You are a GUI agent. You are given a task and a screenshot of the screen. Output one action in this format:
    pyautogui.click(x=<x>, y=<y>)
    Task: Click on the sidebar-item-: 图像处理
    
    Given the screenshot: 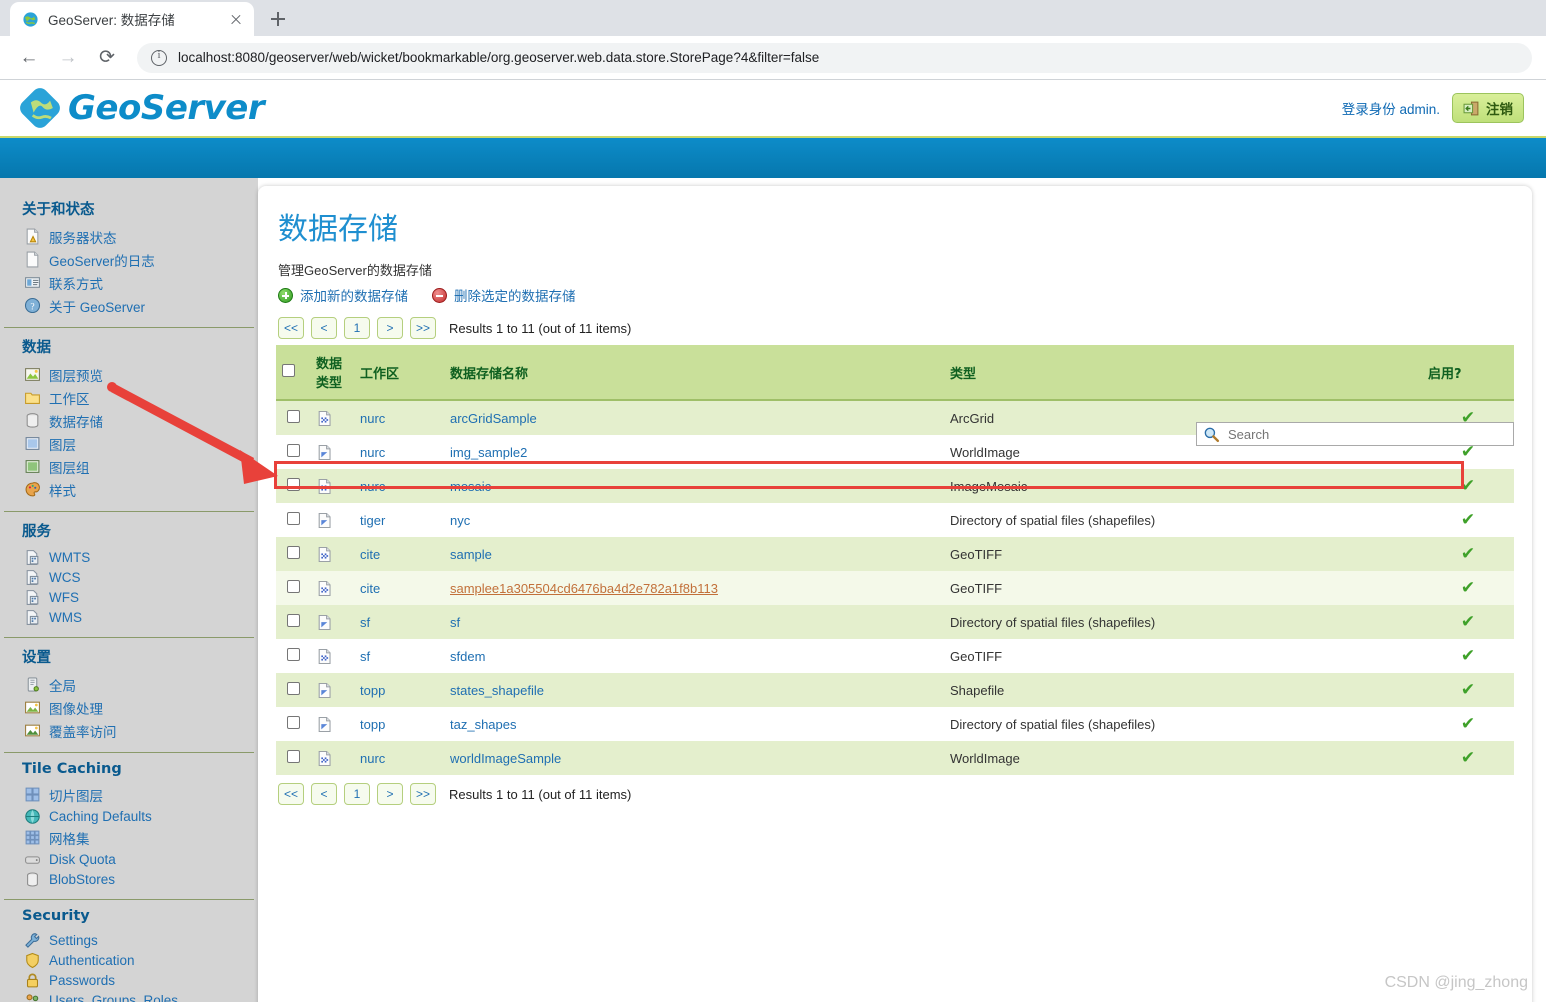 What is the action you would take?
    pyautogui.click(x=129, y=707)
    